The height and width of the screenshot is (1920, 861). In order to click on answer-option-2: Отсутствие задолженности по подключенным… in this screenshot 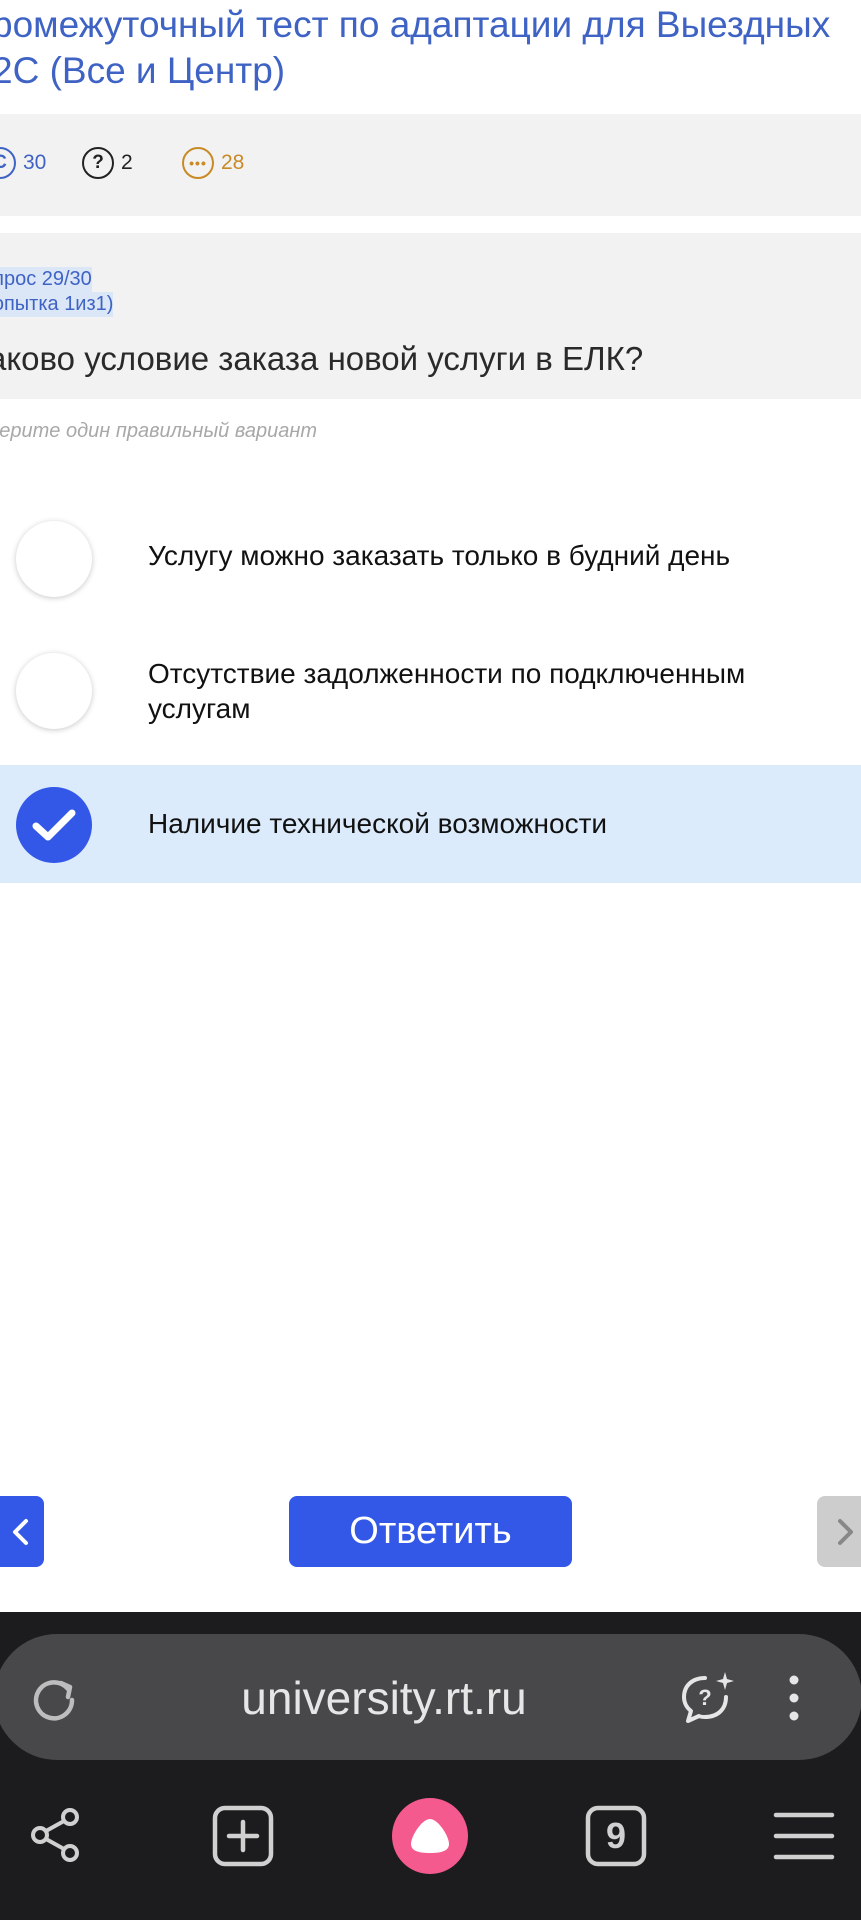, I will do `click(430, 690)`.